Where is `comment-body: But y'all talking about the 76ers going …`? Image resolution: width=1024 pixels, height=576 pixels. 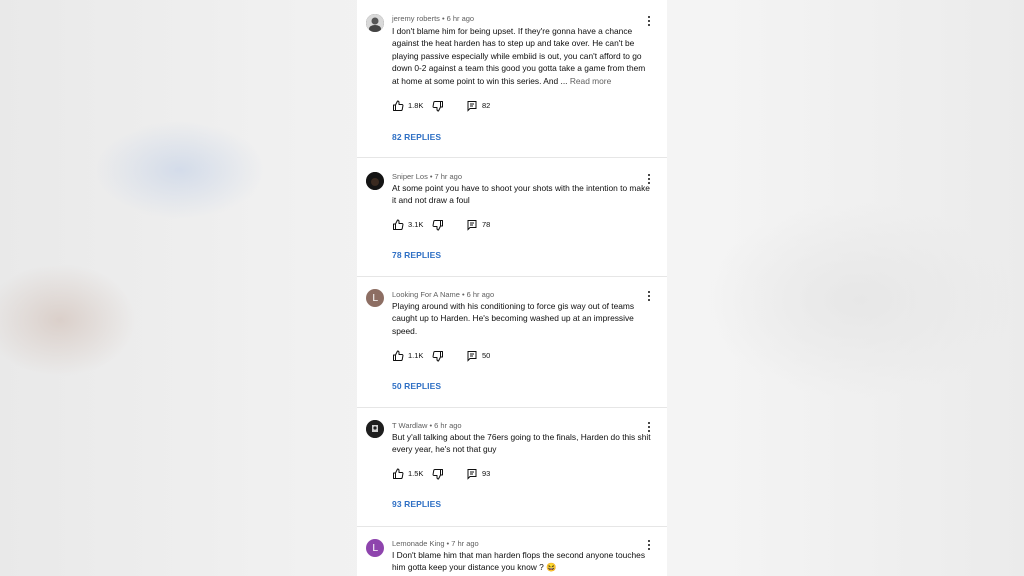
comment-body: But y'all talking about the 76ers going … is located at coordinates (521, 443).